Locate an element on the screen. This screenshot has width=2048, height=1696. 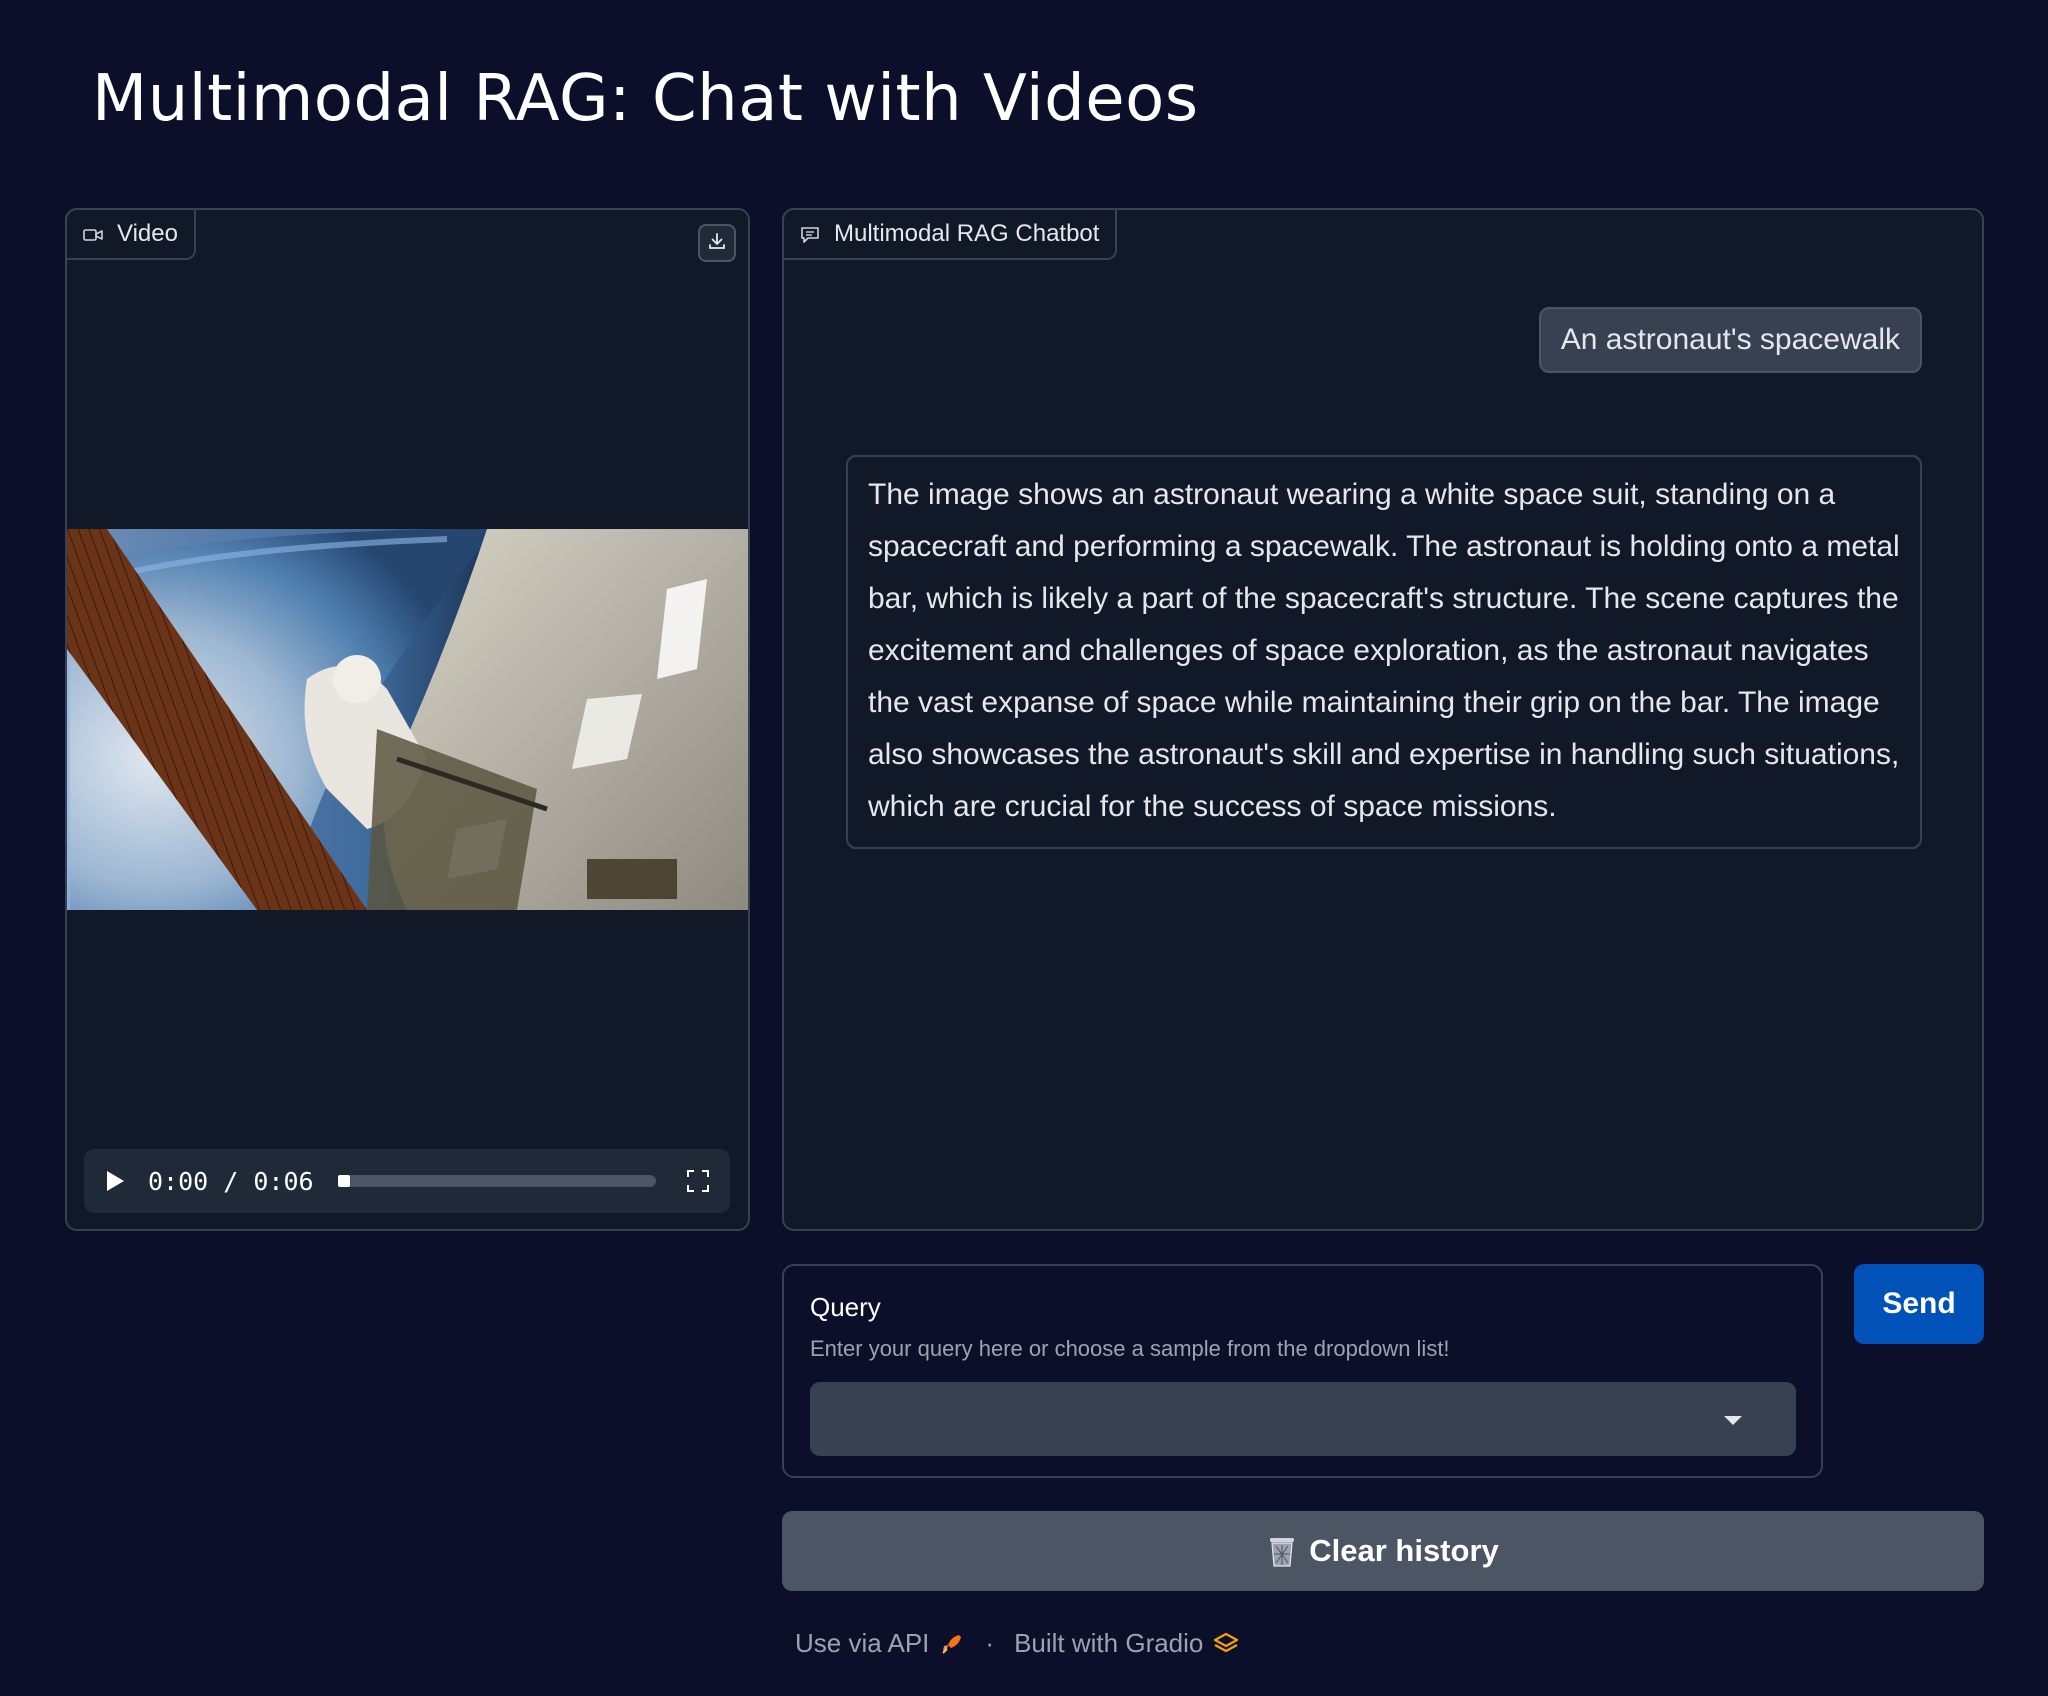
use-via-api-link: Use via API is located at coordinates (862, 1643).